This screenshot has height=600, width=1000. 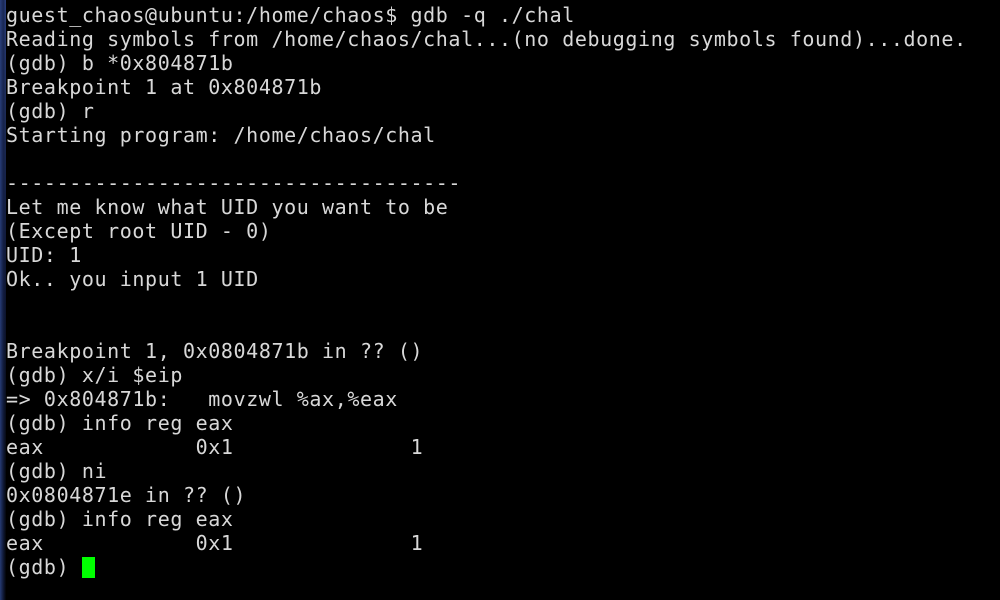 I want to click on terminal-line: (gdb) b *0x804871b, so click(x=120, y=63).